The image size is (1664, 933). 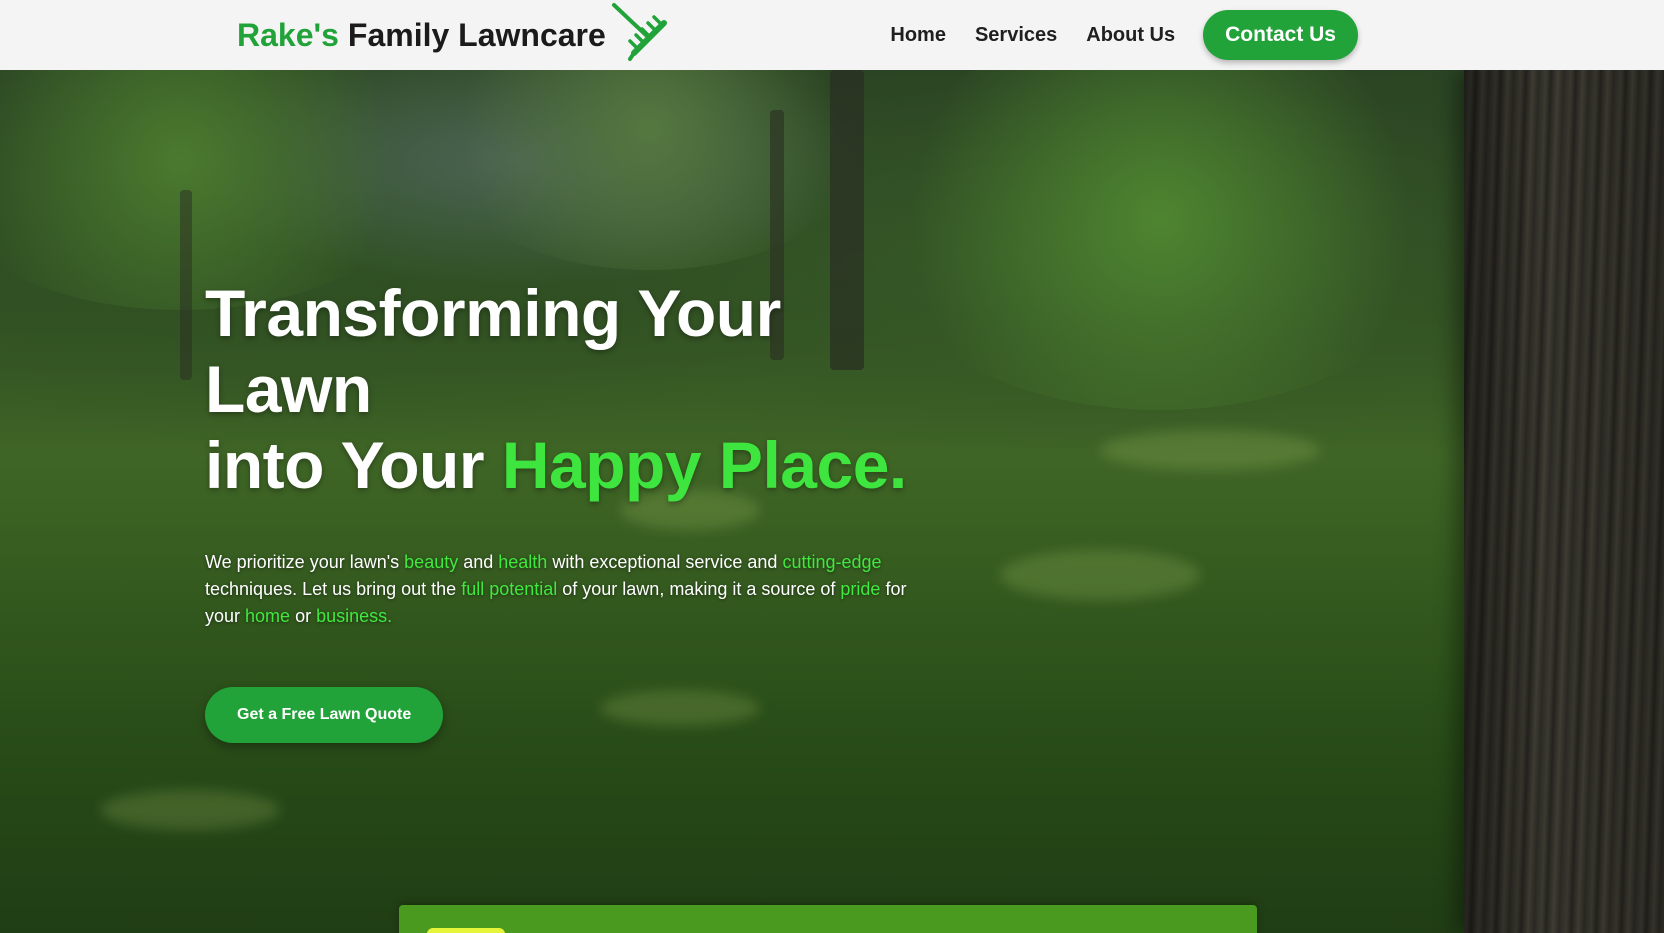 I want to click on nav-home: Home, so click(x=918, y=35).